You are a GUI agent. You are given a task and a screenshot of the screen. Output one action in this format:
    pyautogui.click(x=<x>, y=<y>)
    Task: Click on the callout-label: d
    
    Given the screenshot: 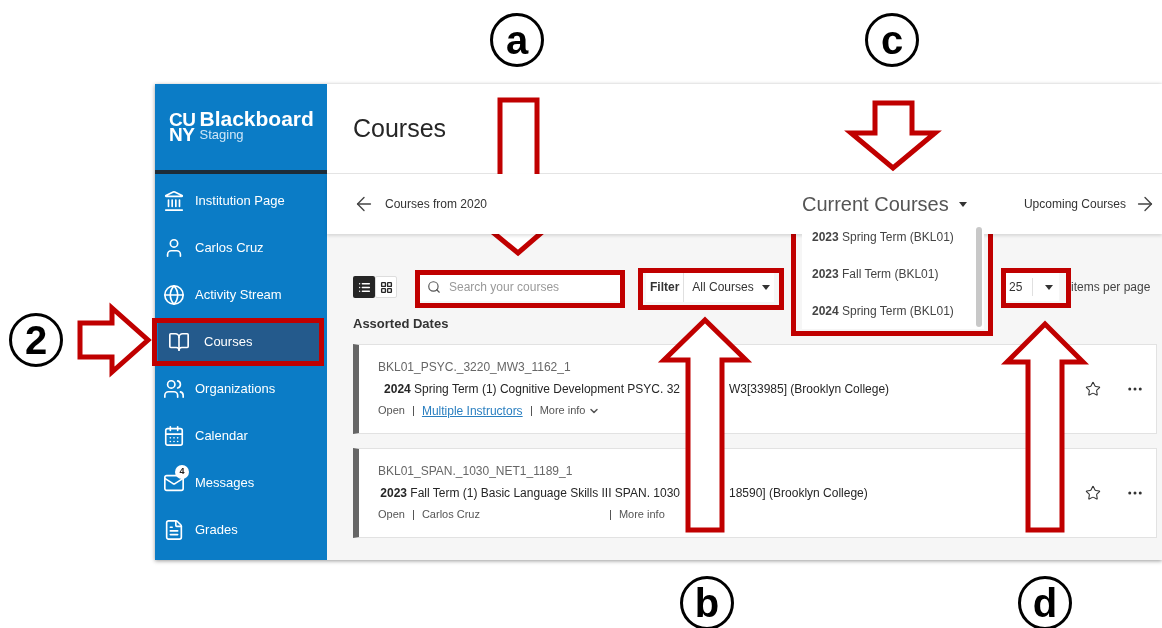 What is the action you would take?
    pyautogui.click(x=1045, y=602)
    